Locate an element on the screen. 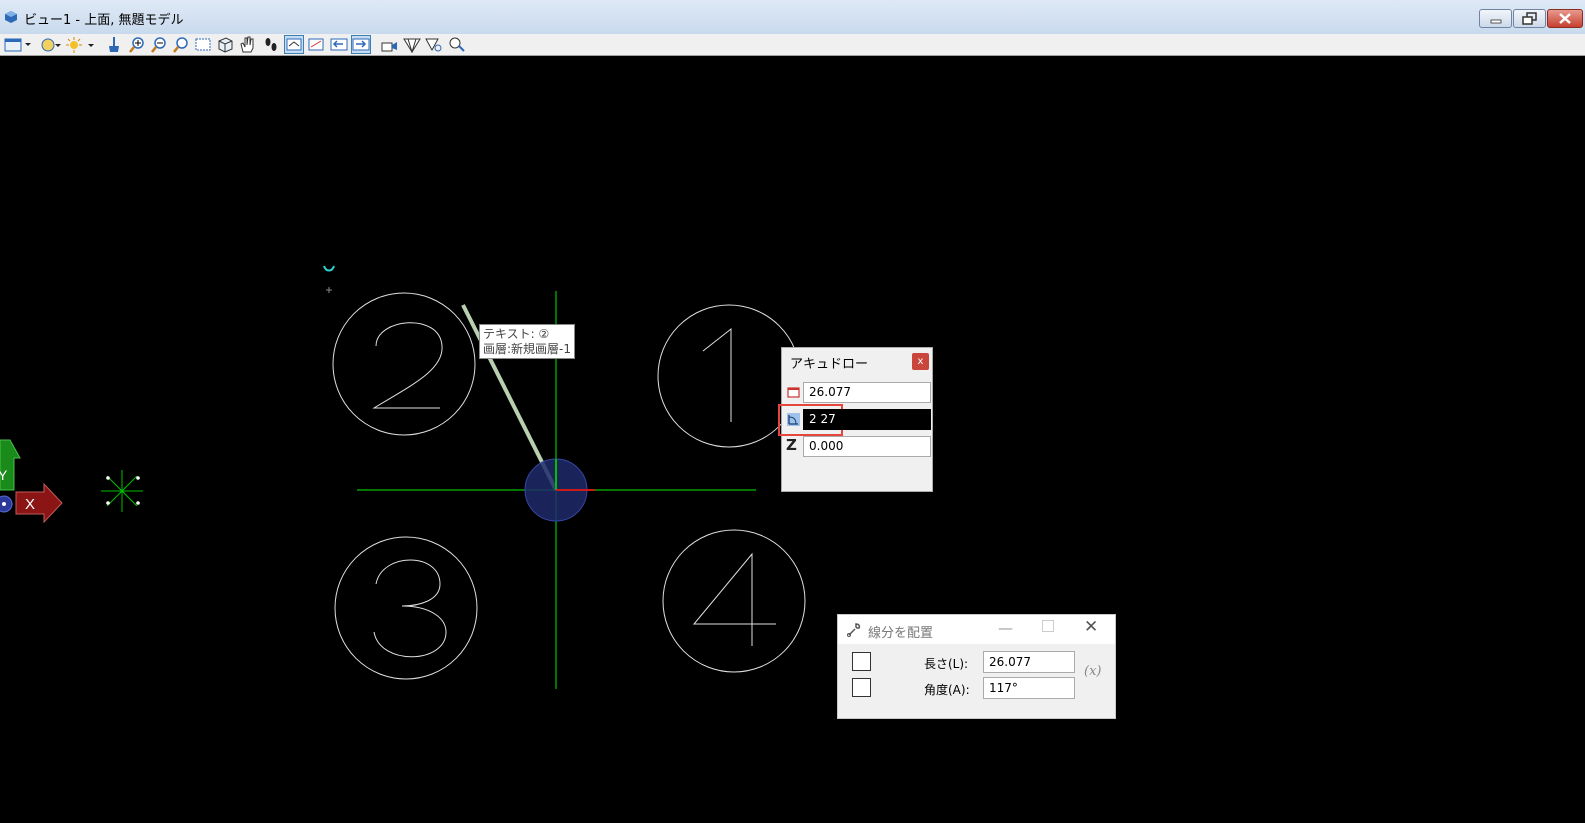  angle-label: 角度(A): is located at coordinates (947, 690).